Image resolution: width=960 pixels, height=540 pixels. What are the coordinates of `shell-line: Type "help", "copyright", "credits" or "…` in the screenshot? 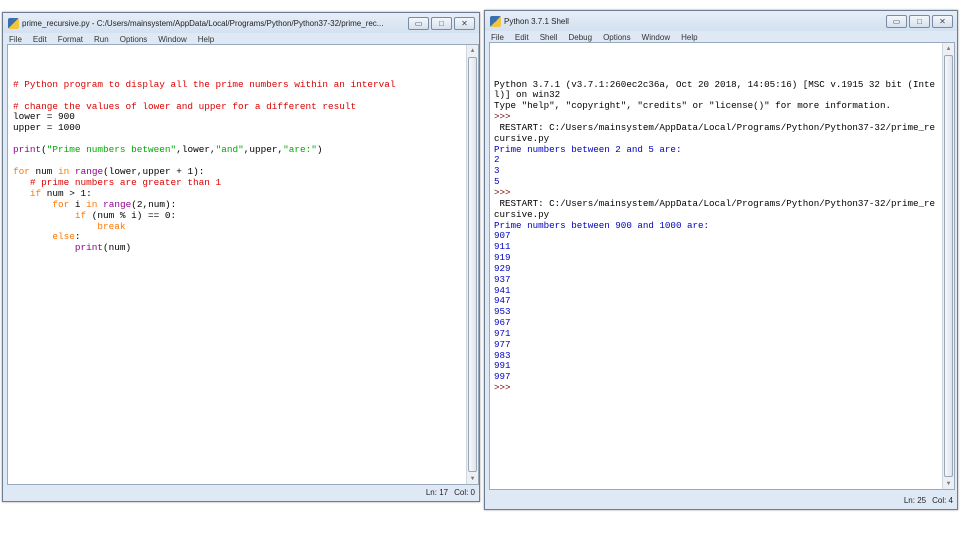 It's located at (692, 106).